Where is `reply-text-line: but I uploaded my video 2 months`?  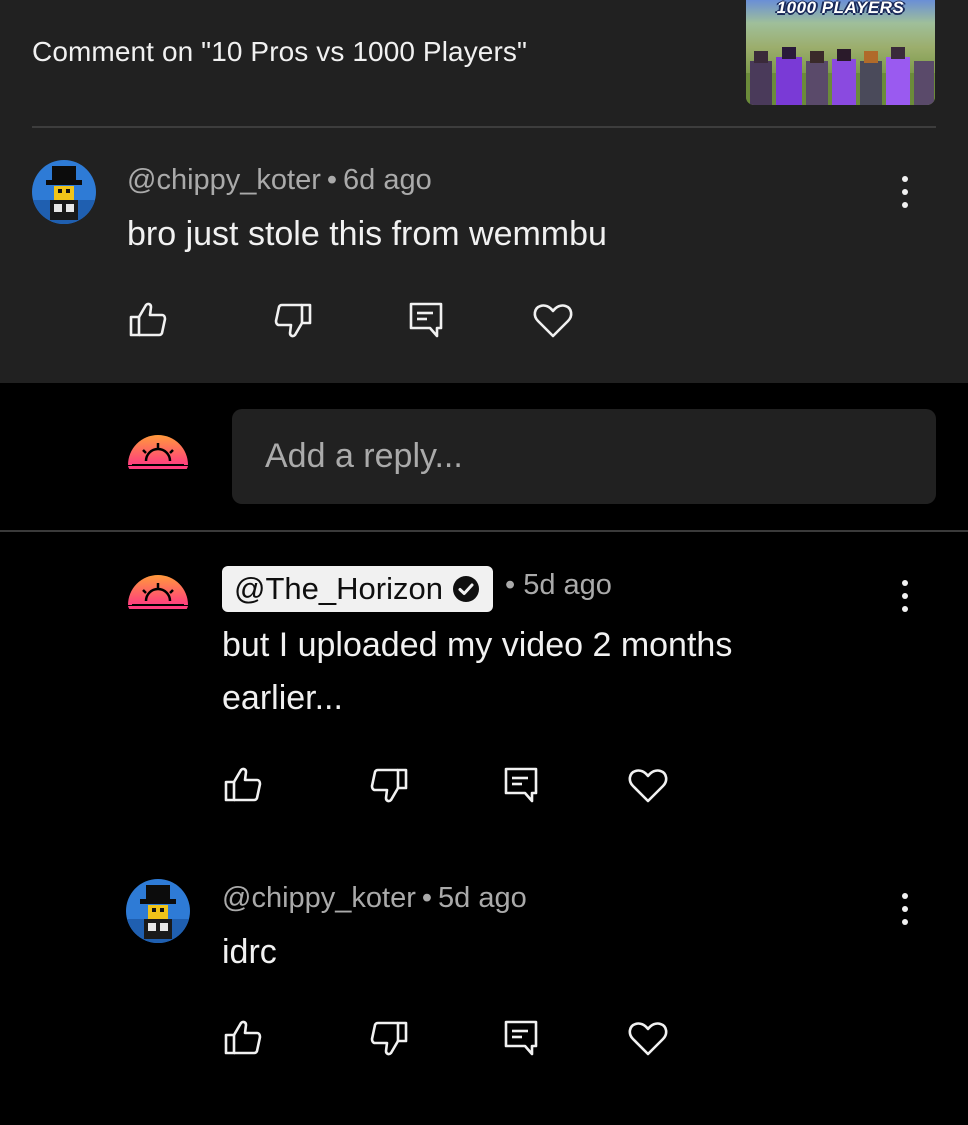
reply-text-line: but I uploaded my video 2 months is located at coordinates (477, 645).